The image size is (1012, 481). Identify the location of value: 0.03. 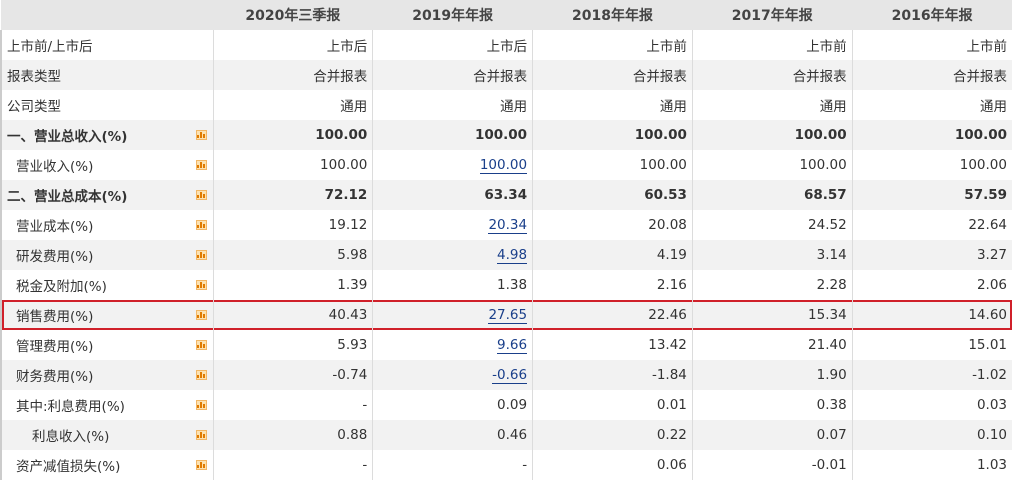
(991, 405).